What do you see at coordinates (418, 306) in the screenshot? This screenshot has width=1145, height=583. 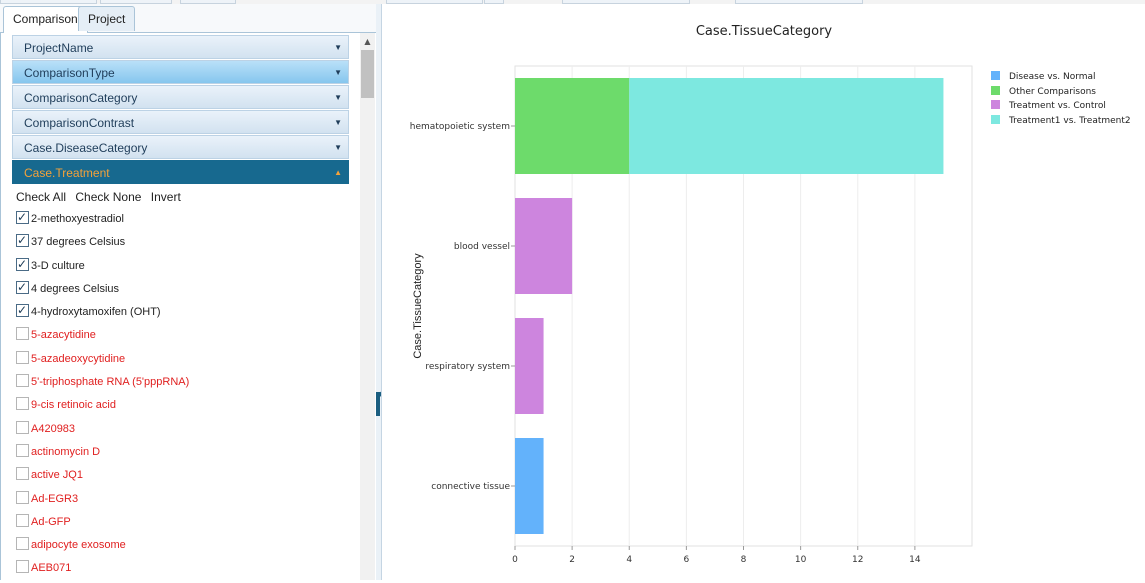 I see `y-axis-title: Case.TissueCategory` at bounding box center [418, 306].